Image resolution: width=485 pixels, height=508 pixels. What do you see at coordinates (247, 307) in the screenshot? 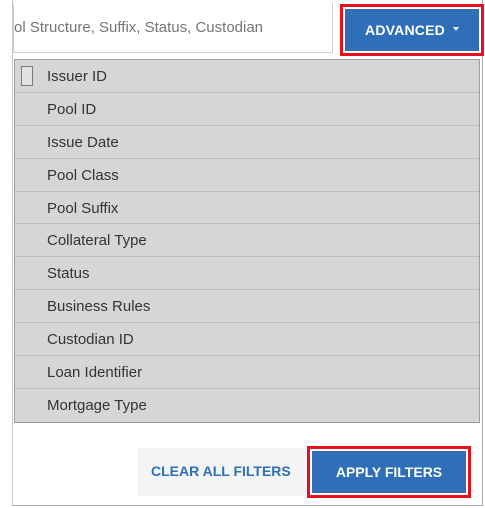
I see `filter-option-business-rules: Business Rules` at bounding box center [247, 307].